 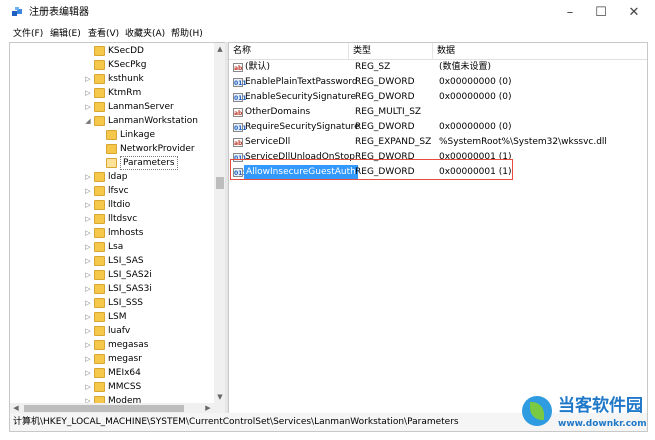 What do you see at coordinates (301, 97) in the screenshot?
I see `value-name: EnableSecuritySignature` at bounding box center [301, 97].